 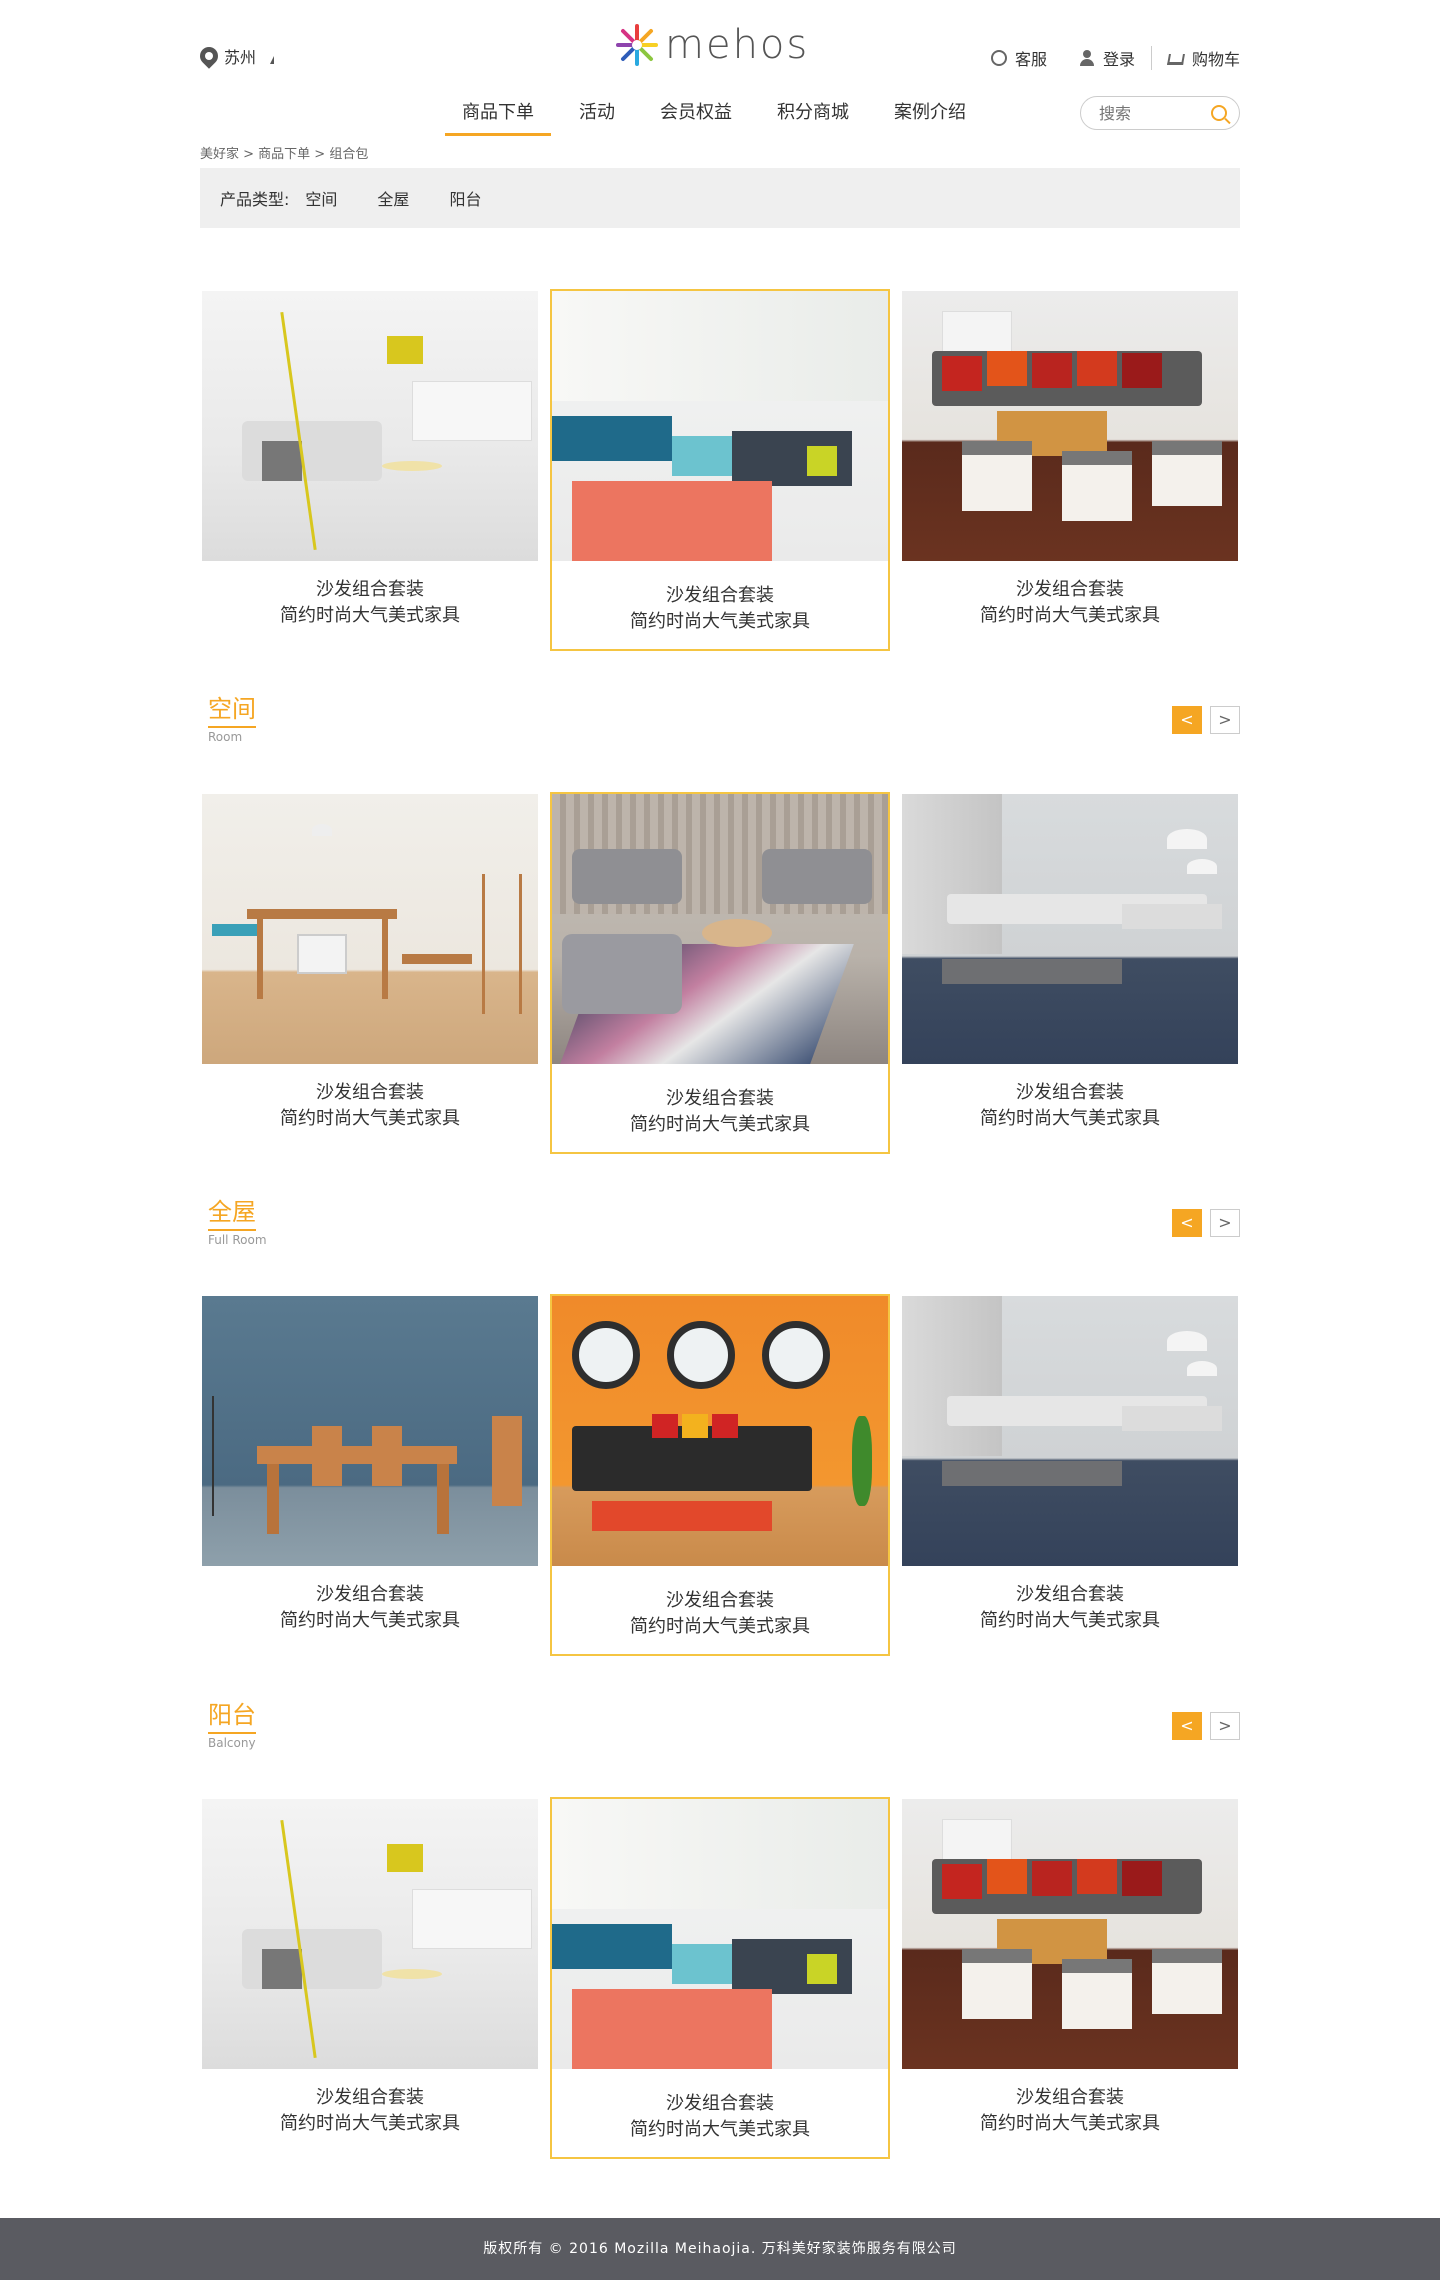 What do you see at coordinates (370, 1431) in the screenshot?
I see `product-photo-blue-dining` at bounding box center [370, 1431].